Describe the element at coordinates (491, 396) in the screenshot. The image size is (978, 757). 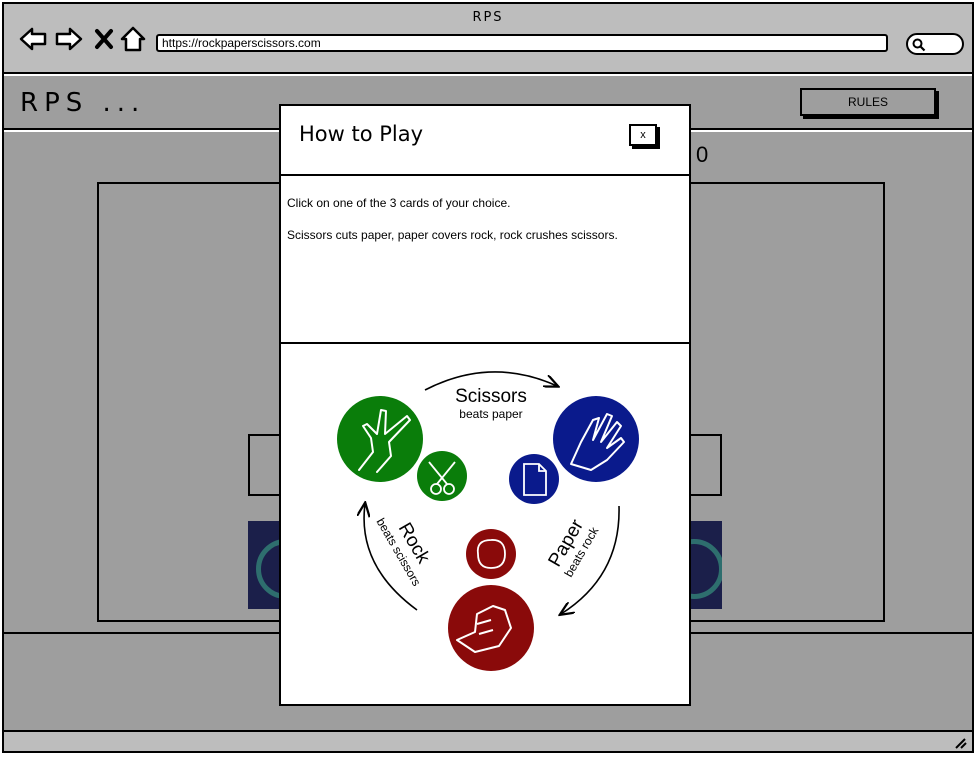
I see `scissors-label: Scissors` at that location.